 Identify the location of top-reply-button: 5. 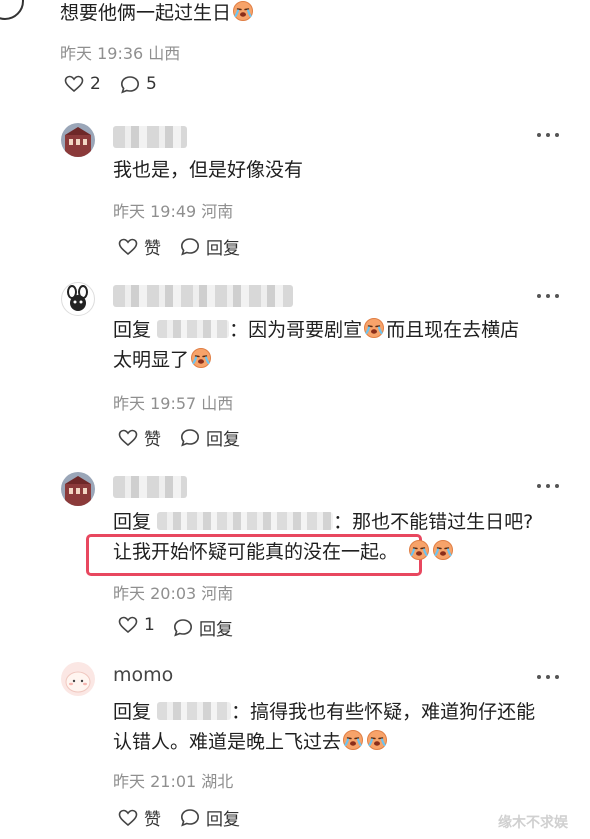
(138, 84).